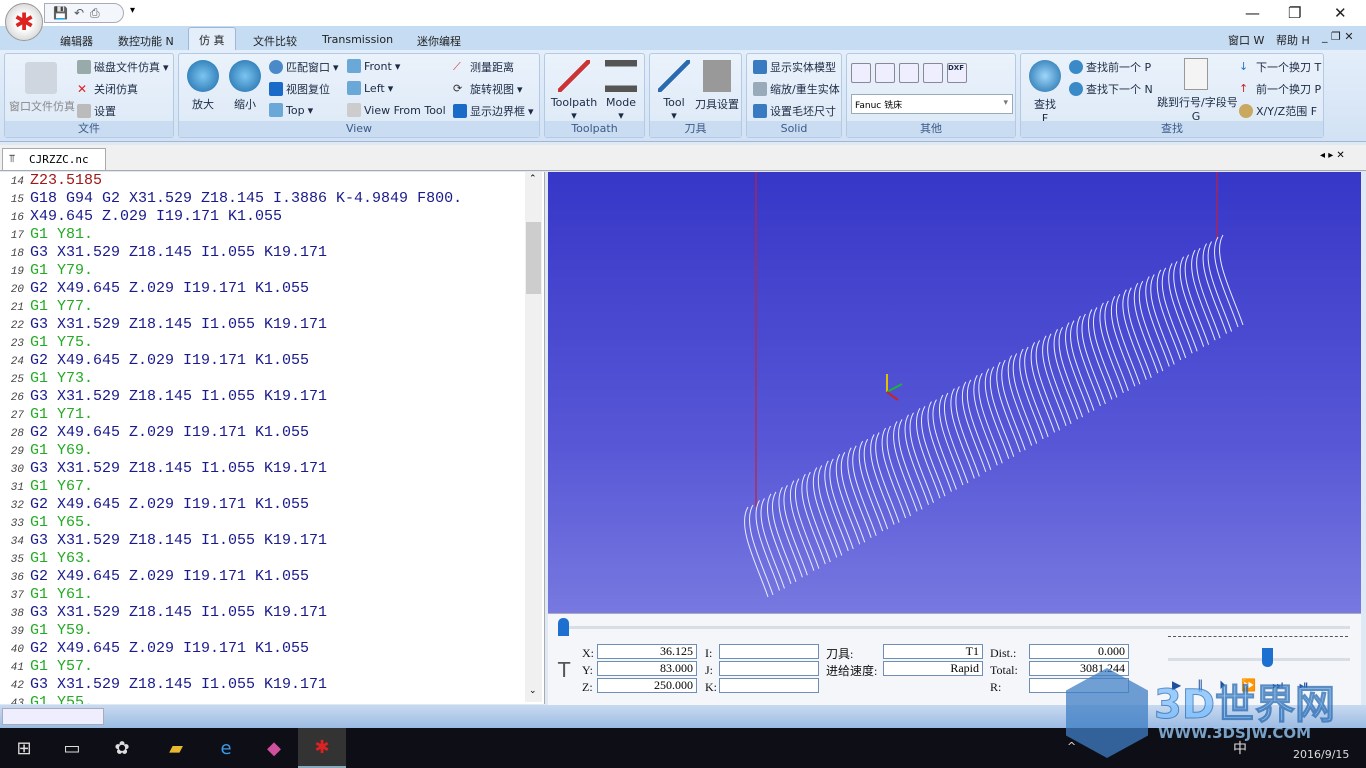 The height and width of the screenshot is (768, 1366). I want to click on code-line: 21 G1 Y77., so click(46, 307).